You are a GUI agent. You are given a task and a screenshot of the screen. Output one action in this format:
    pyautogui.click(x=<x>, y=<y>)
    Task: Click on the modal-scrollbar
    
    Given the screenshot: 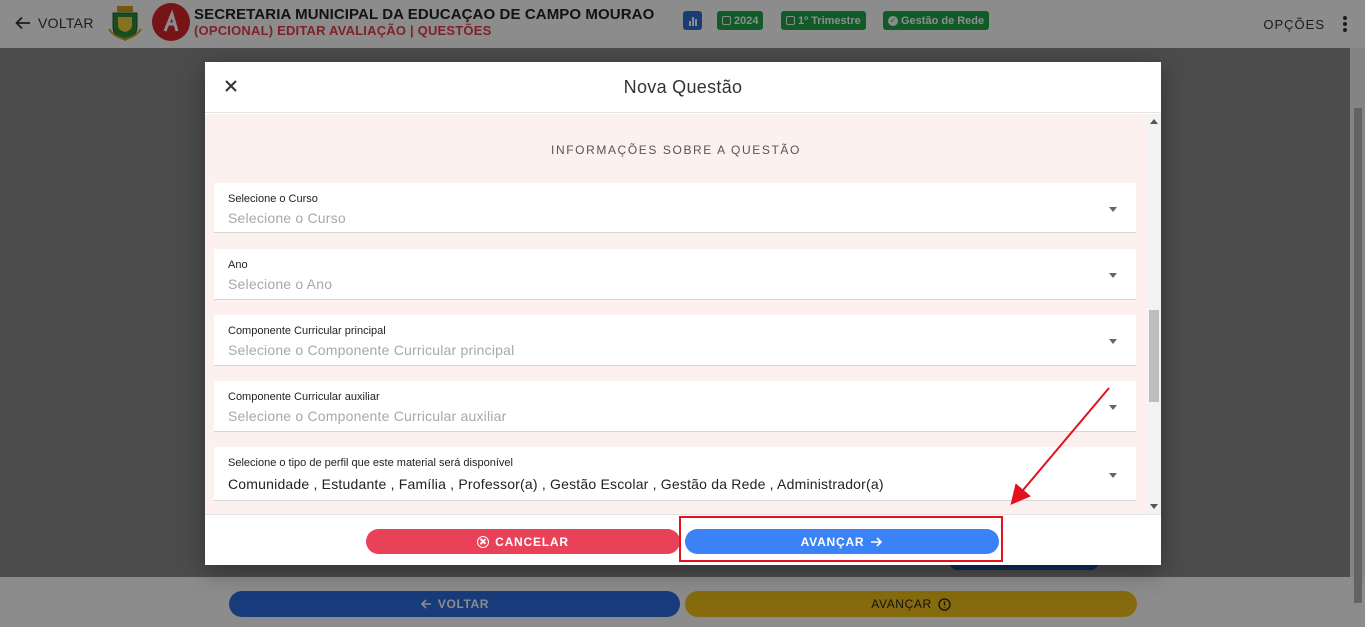 What is the action you would take?
    pyautogui.click(x=1154, y=314)
    